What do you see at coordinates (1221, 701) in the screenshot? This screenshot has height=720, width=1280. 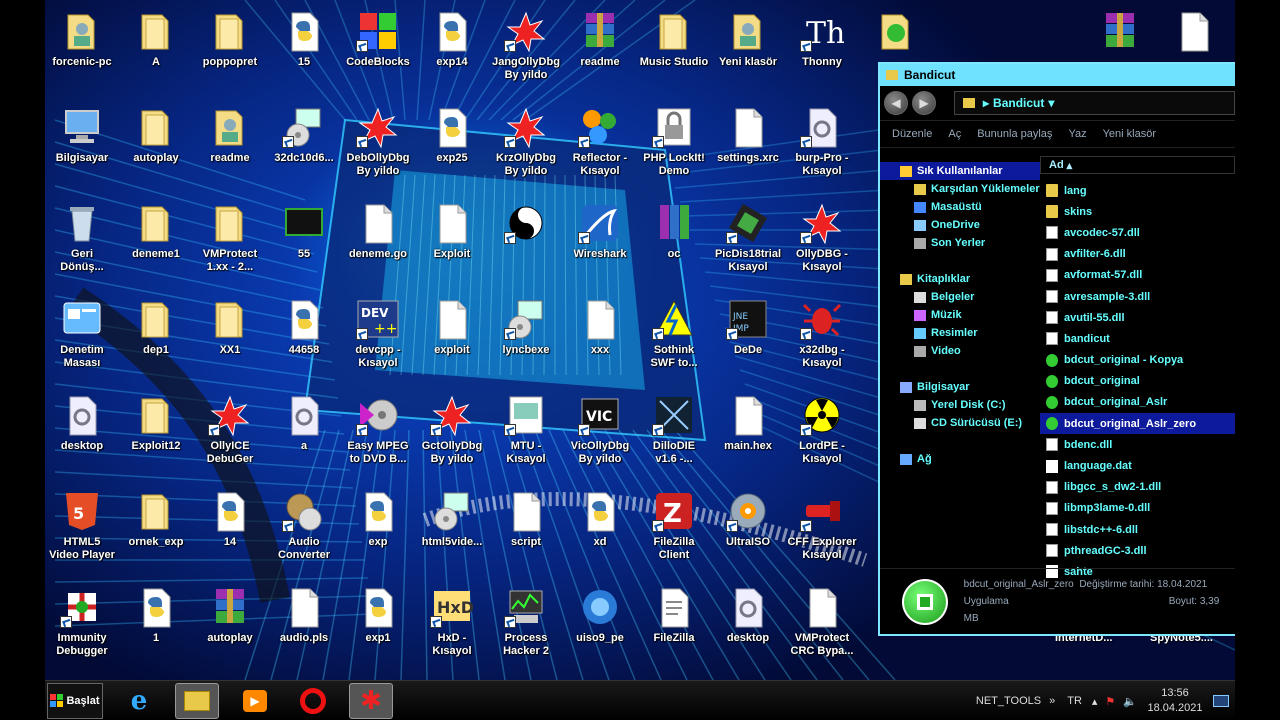 I see `show-desktop-button` at bounding box center [1221, 701].